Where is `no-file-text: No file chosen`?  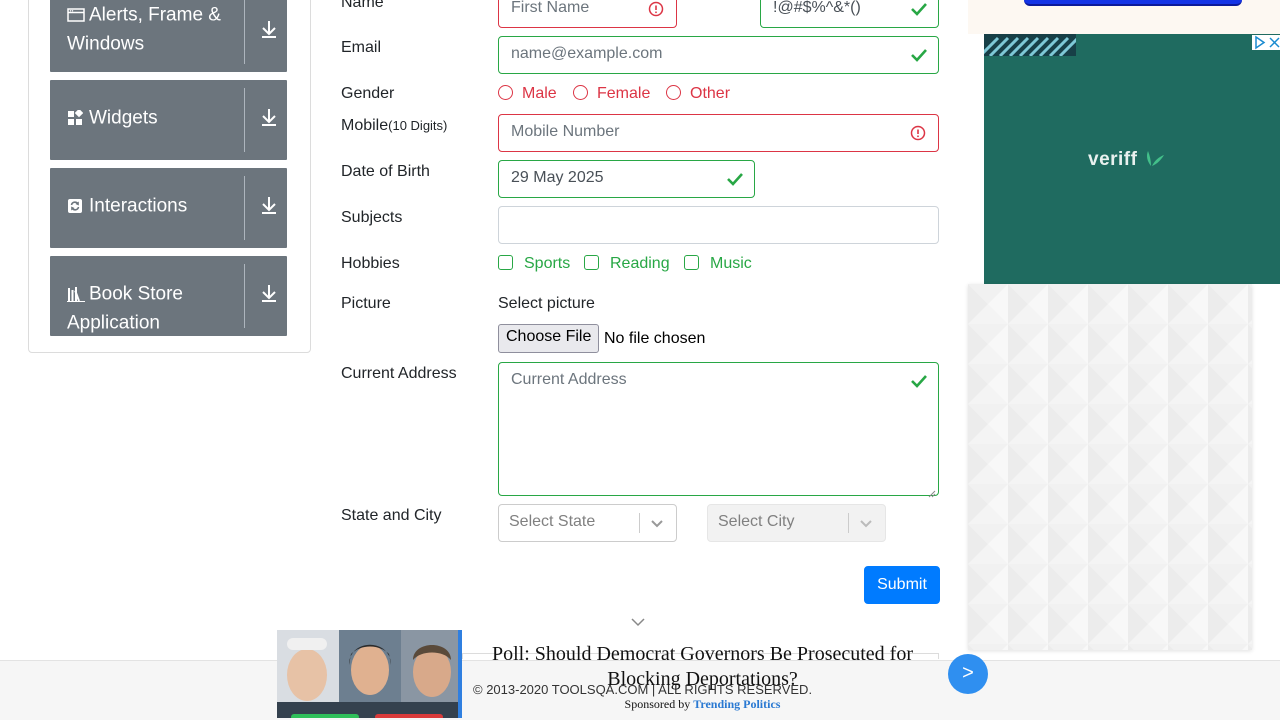 no-file-text: No file chosen is located at coordinates (655, 338).